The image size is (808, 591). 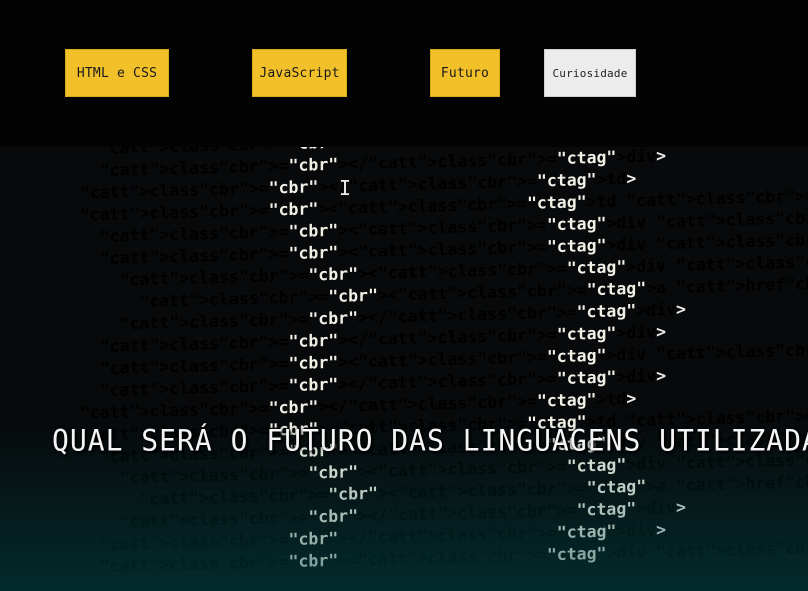 What do you see at coordinates (117, 73) in the screenshot?
I see `nav-button-html-css: HTML e CSS` at bounding box center [117, 73].